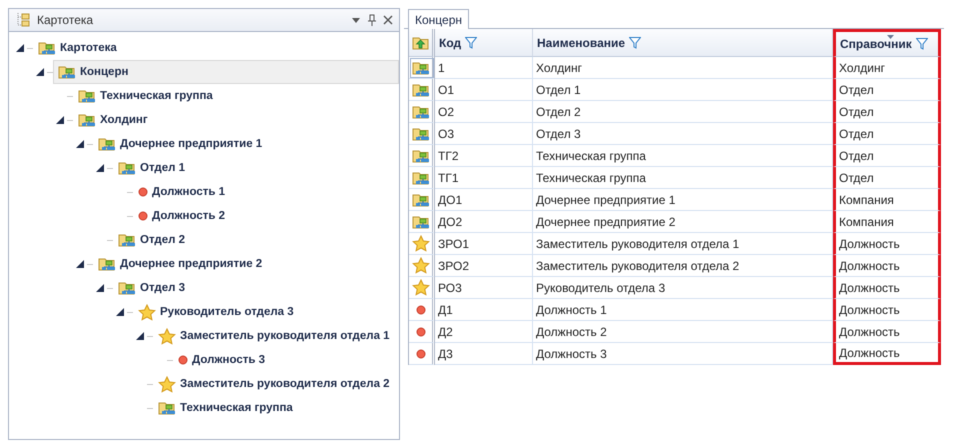 The height and width of the screenshot is (448, 965). I want to click on table-cell: ТГ1, so click(484, 178).